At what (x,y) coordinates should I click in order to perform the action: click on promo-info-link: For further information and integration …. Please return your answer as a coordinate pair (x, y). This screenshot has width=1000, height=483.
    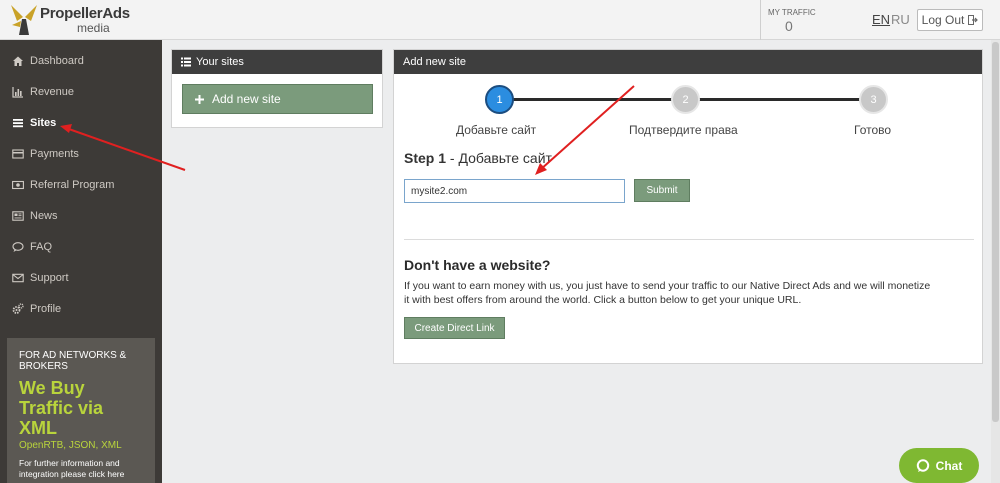
    Looking at the image, I should click on (81, 469).